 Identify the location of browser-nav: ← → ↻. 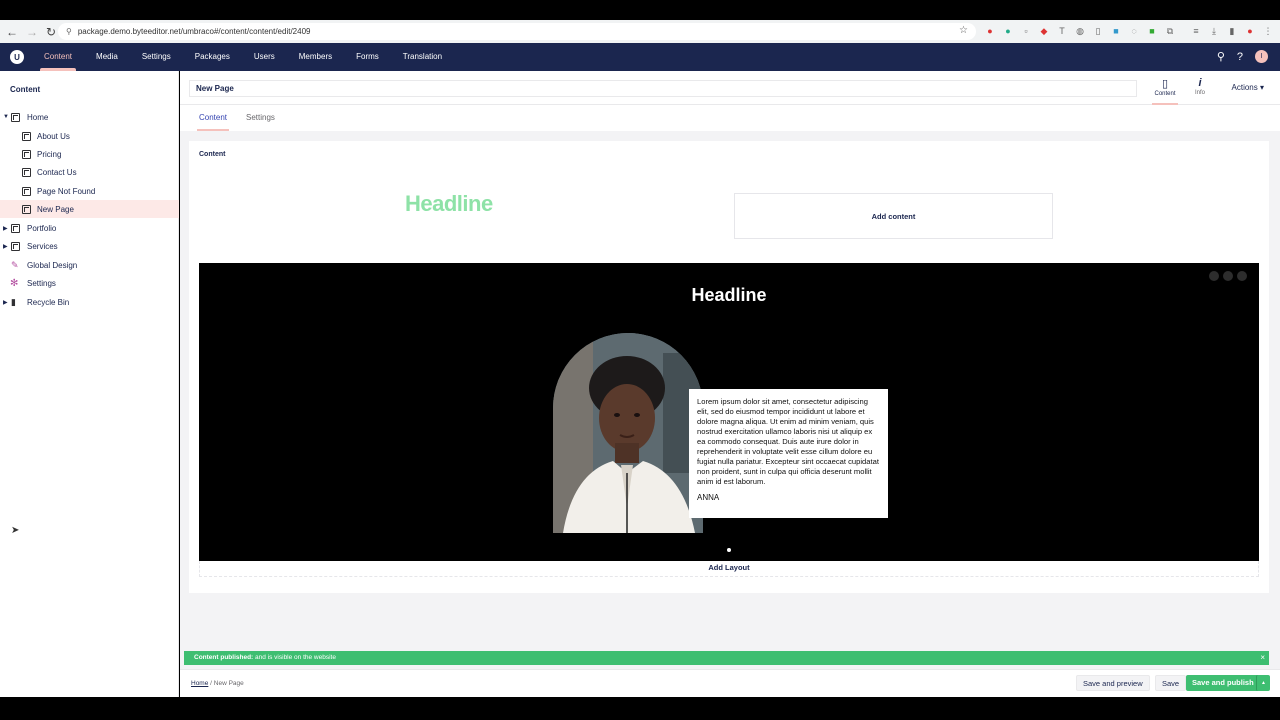
(30, 32).